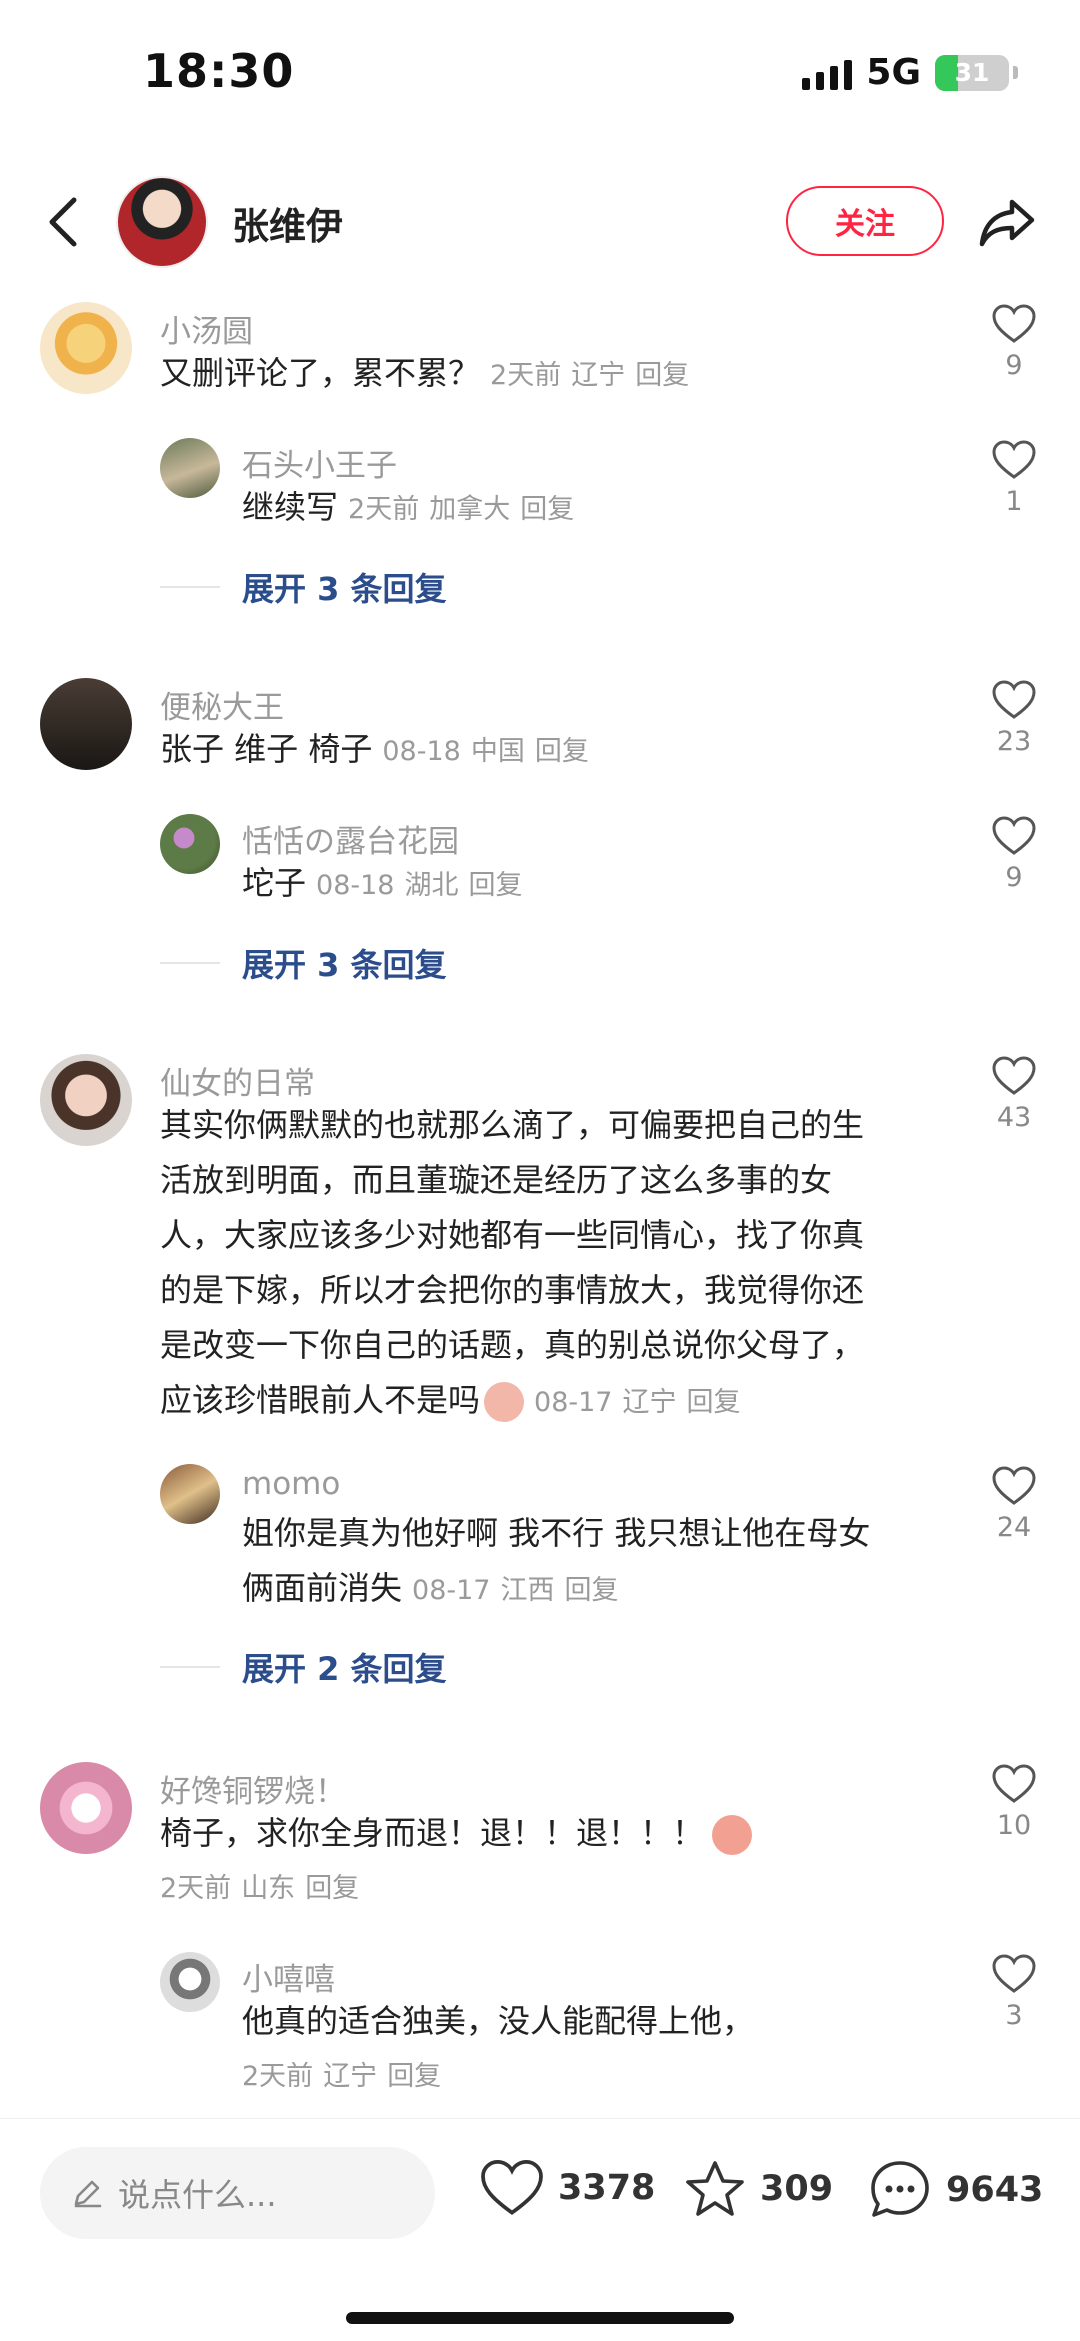 The height and width of the screenshot is (2341, 1080). What do you see at coordinates (350, 838) in the screenshot?
I see `replier-name: 恬恬の露台花园` at bounding box center [350, 838].